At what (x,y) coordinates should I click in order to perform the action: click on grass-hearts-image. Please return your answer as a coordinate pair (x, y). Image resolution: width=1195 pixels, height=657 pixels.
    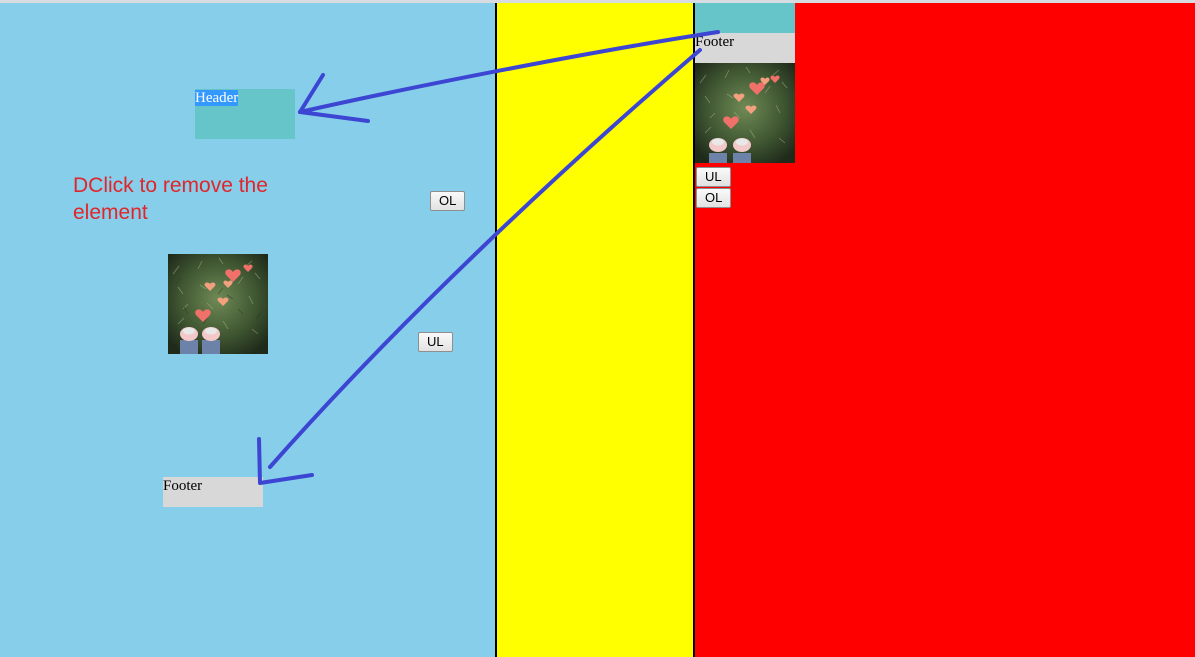
    Looking at the image, I should click on (218, 304).